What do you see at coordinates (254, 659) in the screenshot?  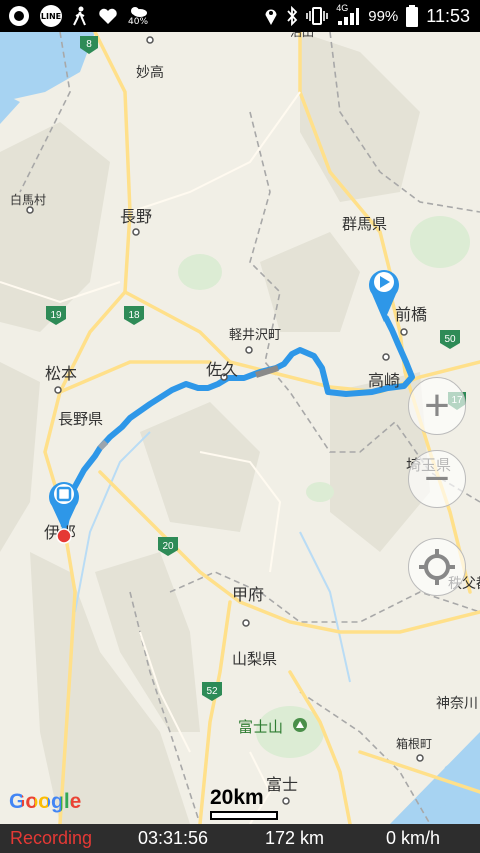 I see `label-yamanashi: 山梨県` at bounding box center [254, 659].